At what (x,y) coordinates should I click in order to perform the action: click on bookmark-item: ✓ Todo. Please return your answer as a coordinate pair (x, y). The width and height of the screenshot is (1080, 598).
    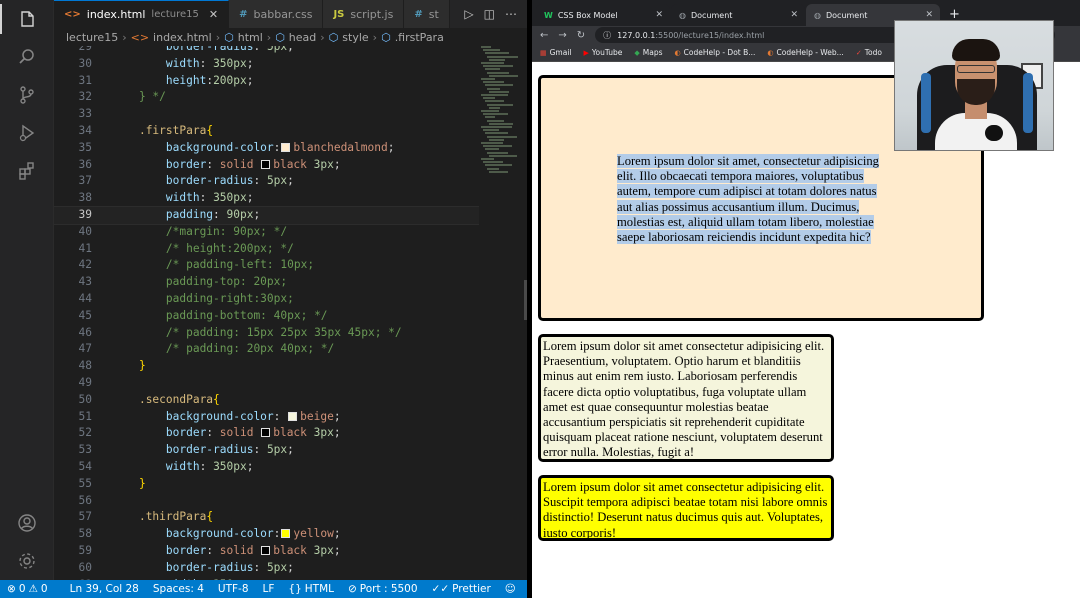
    Looking at the image, I should click on (869, 52).